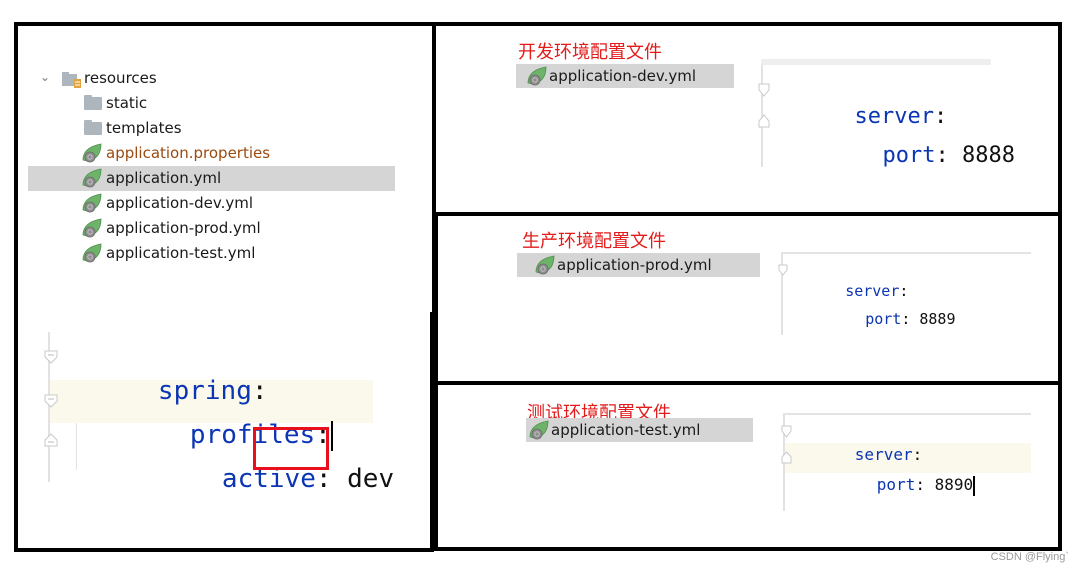 The image size is (1083, 571). Describe the element at coordinates (127, 103) in the screenshot. I see `tree-item-label: static` at that location.